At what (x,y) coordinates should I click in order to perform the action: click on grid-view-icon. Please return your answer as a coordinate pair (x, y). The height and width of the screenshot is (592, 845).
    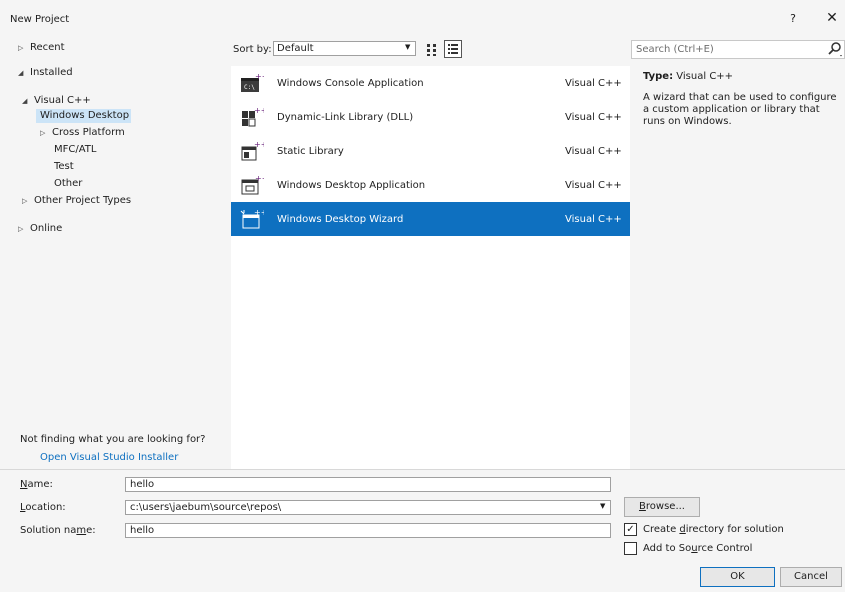
    Looking at the image, I should click on (431, 50).